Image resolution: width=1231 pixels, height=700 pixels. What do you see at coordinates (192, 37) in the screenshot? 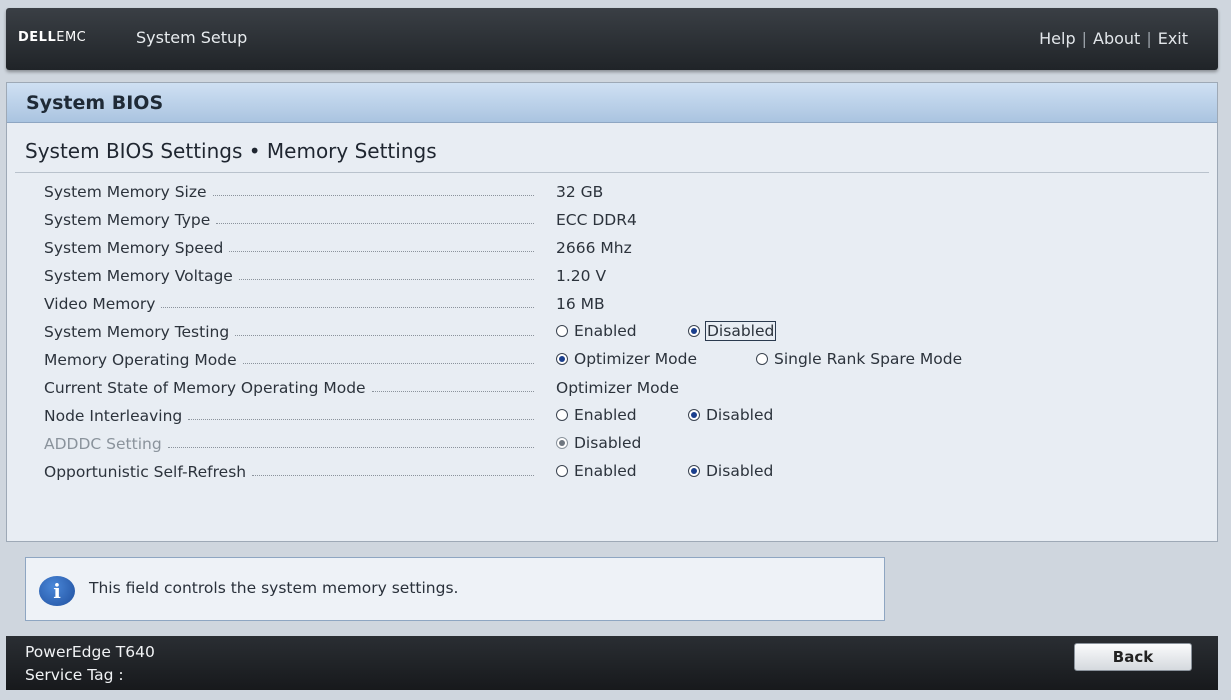
I see `app-title: System Setup` at bounding box center [192, 37].